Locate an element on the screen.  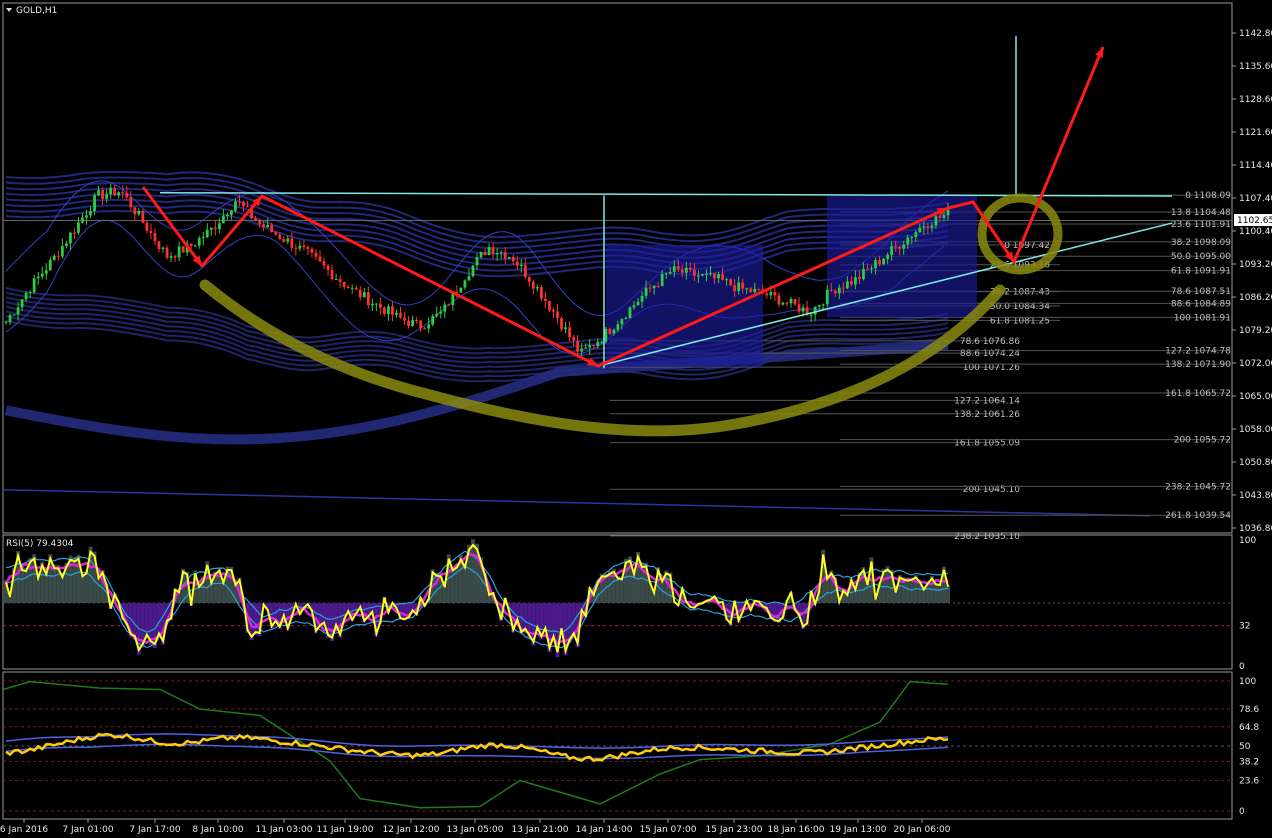
time-tick-label: 14 Jan 14:00 is located at coordinates (604, 830).